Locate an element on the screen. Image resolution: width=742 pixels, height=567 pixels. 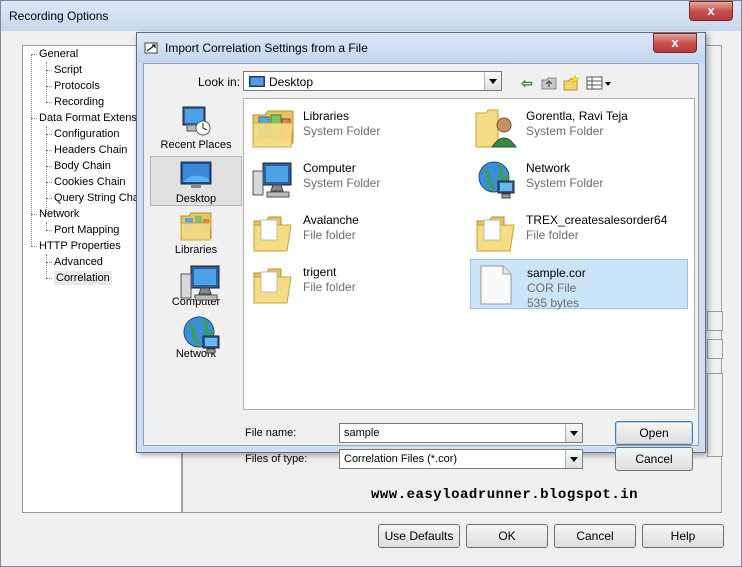
view-menu-icon is located at coordinates (599, 83).